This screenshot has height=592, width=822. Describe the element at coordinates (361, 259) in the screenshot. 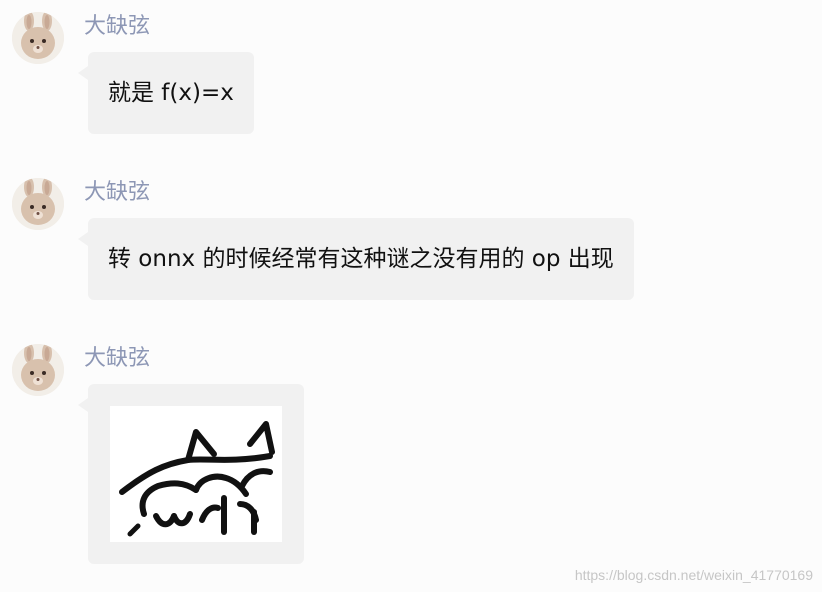

I see `message-text: 转 onnx 的时候经常有这种谜之没有用的 op 出现` at that location.